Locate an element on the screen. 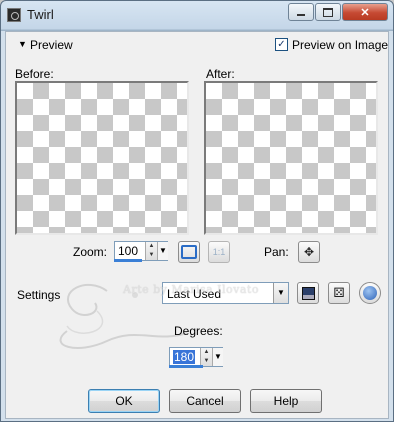 This screenshot has width=394, height=422. pan-label: Pan: is located at coordinates (276, 252).